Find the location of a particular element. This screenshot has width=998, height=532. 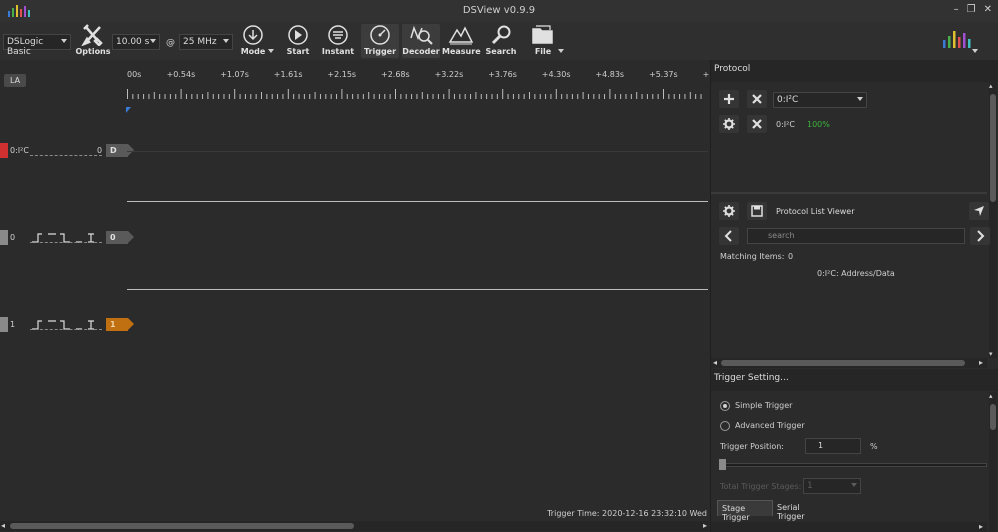

save-disk-icon is located at coordinates (757, 211).